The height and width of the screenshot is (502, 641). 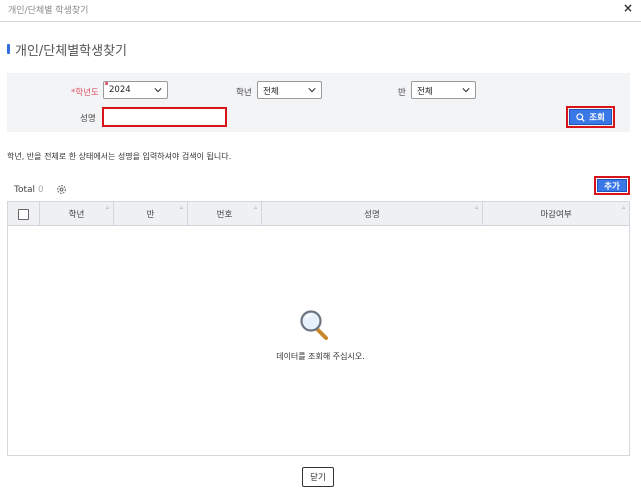 What do you see at coordinates (85, 93) in the screenshot?
I see `year-label: *학년도` at bounding box center [85, 93].